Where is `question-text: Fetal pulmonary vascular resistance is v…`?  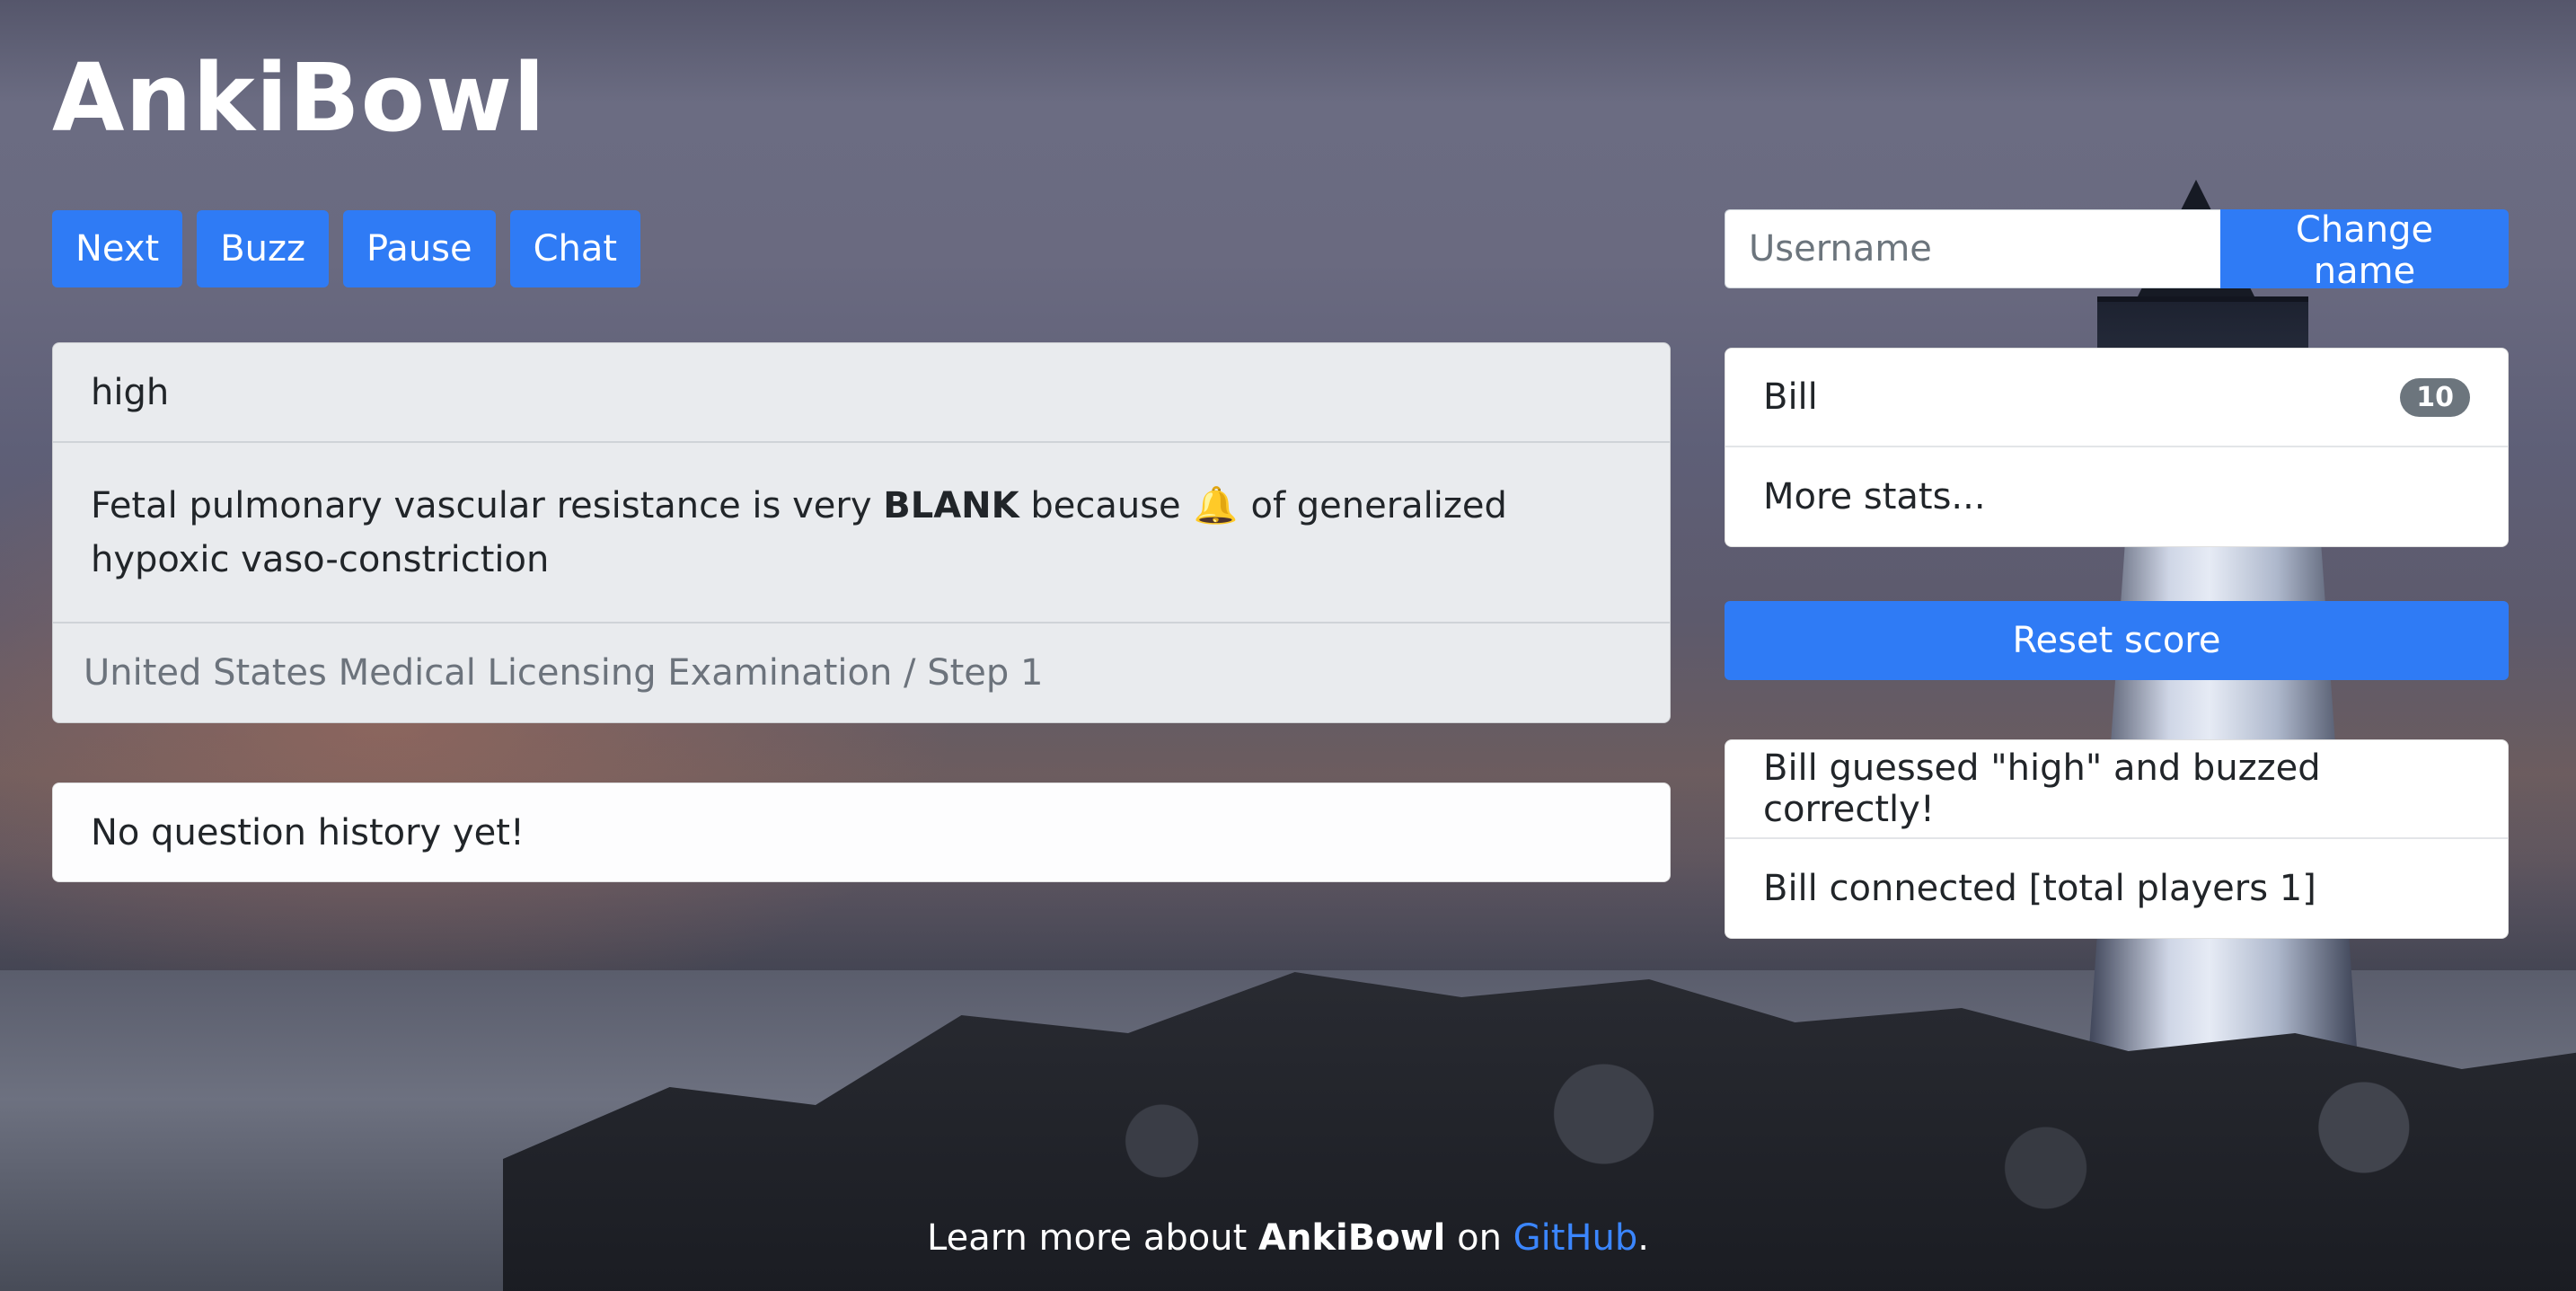
question-text: Fetal pulmonary vascular resistance is v… is located at coordinates (861, 533).